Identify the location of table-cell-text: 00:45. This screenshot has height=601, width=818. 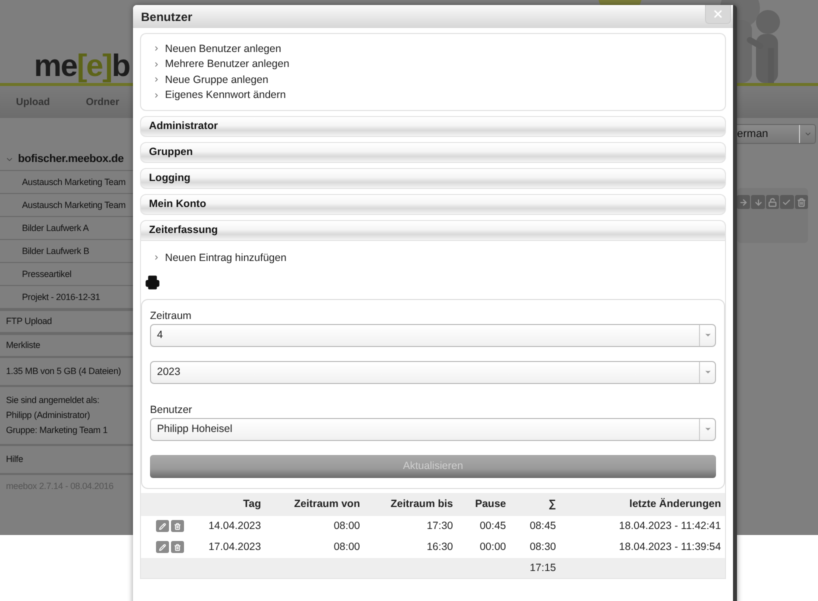
(492, 526).